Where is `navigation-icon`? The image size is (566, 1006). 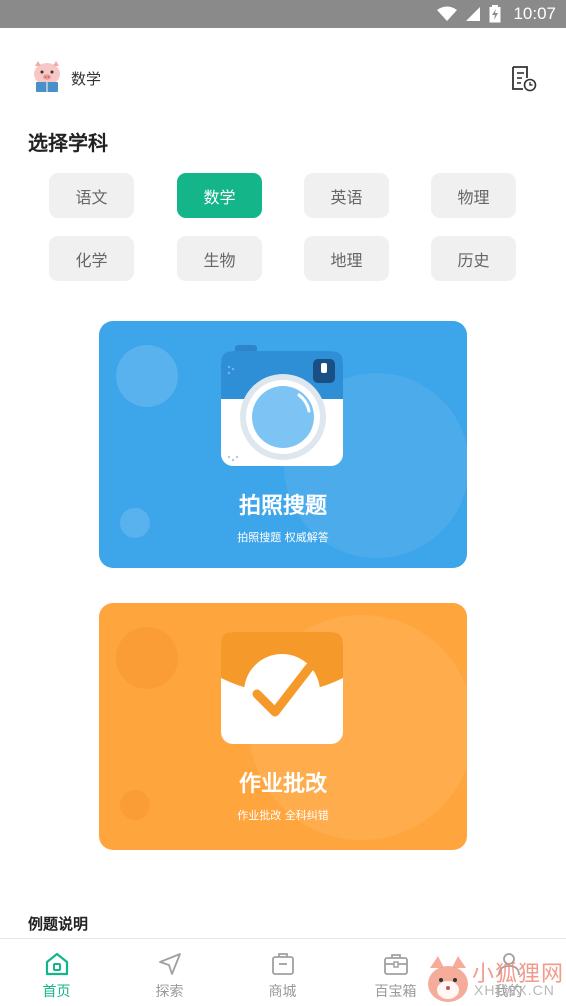
navigation-icon is located at coordinates (170, 964).